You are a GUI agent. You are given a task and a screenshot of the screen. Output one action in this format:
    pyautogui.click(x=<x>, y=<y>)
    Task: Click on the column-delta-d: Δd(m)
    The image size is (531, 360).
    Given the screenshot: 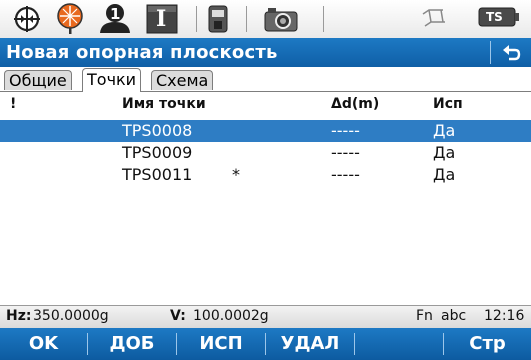 What is the action you would take?
    pyautogui.click(x=355, y=104)
    